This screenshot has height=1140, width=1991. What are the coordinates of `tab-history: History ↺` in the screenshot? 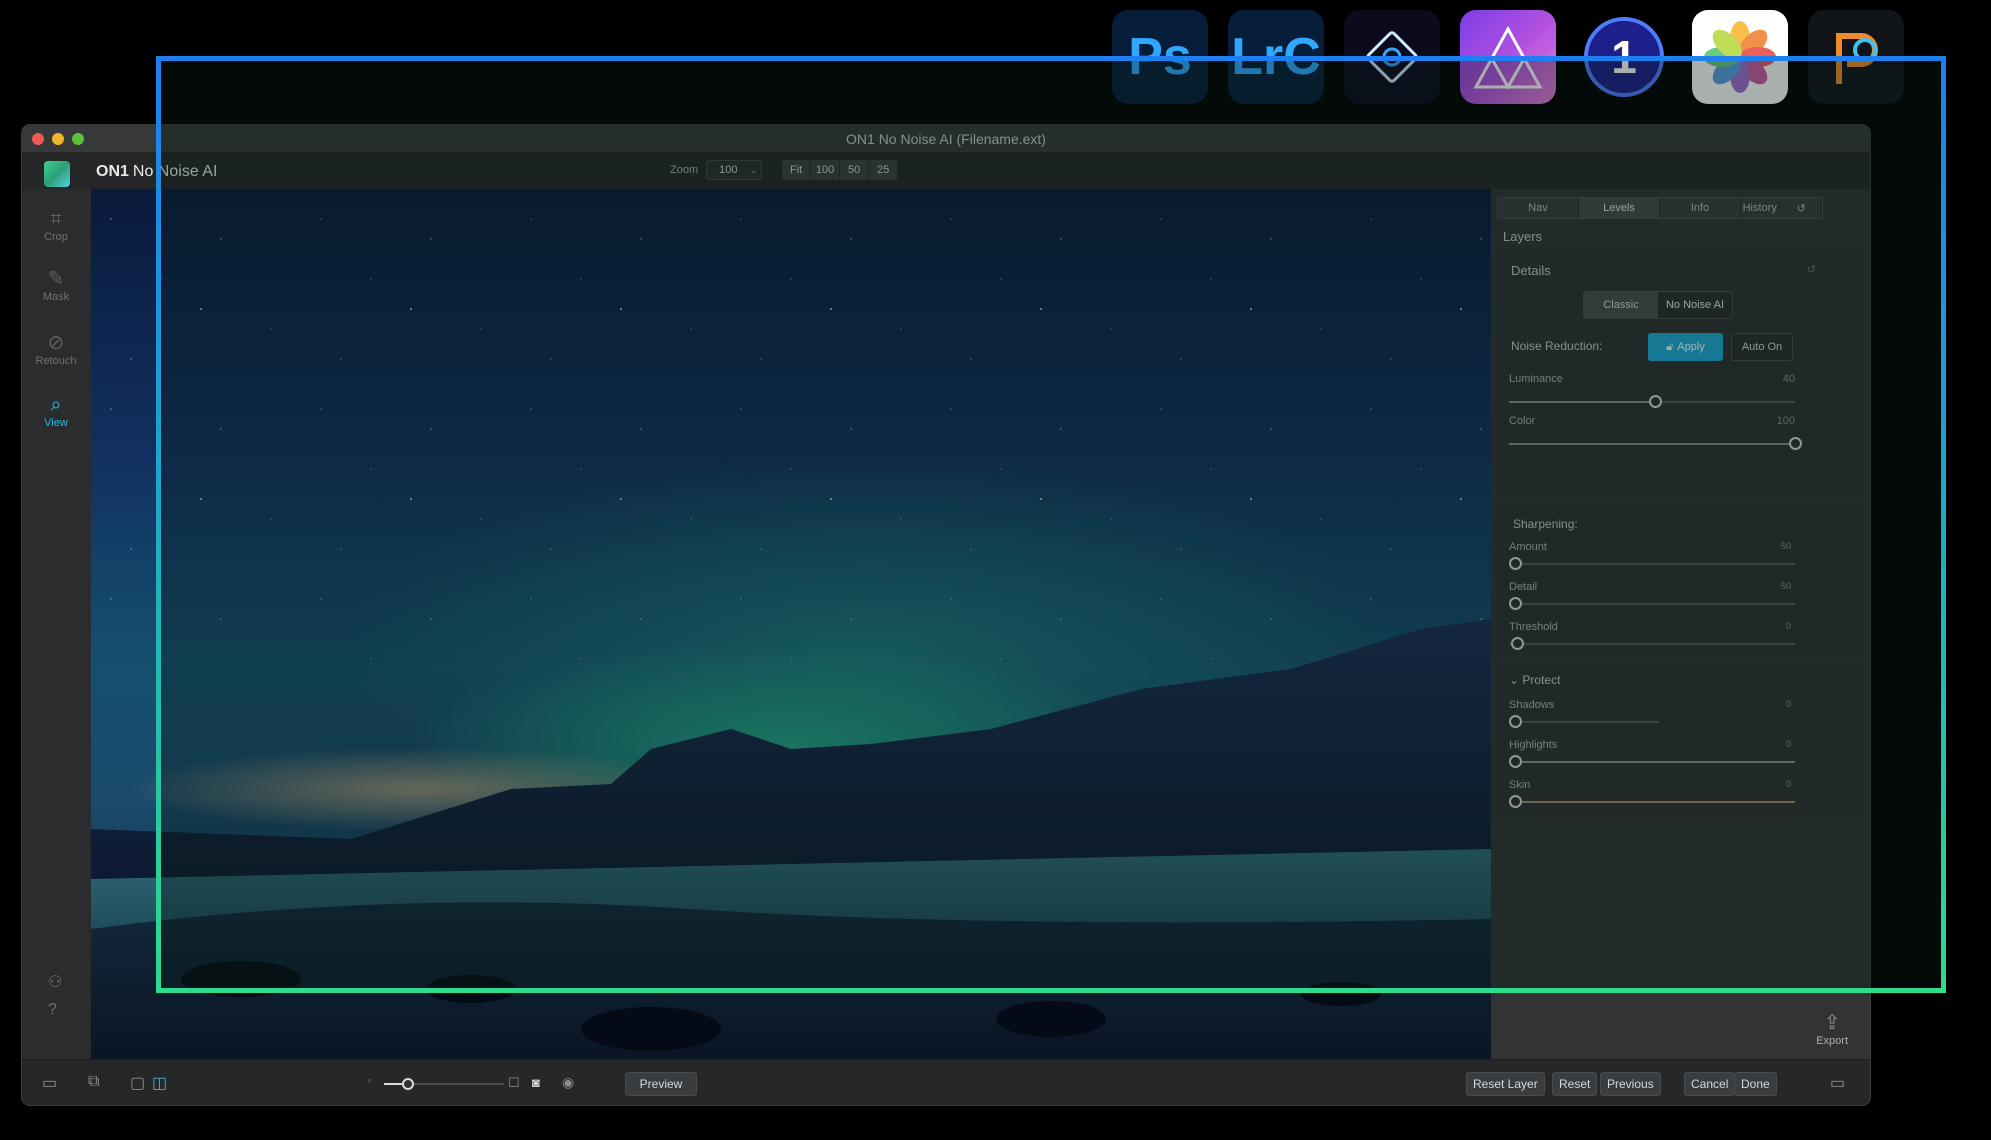 It's located at (1781, 208).